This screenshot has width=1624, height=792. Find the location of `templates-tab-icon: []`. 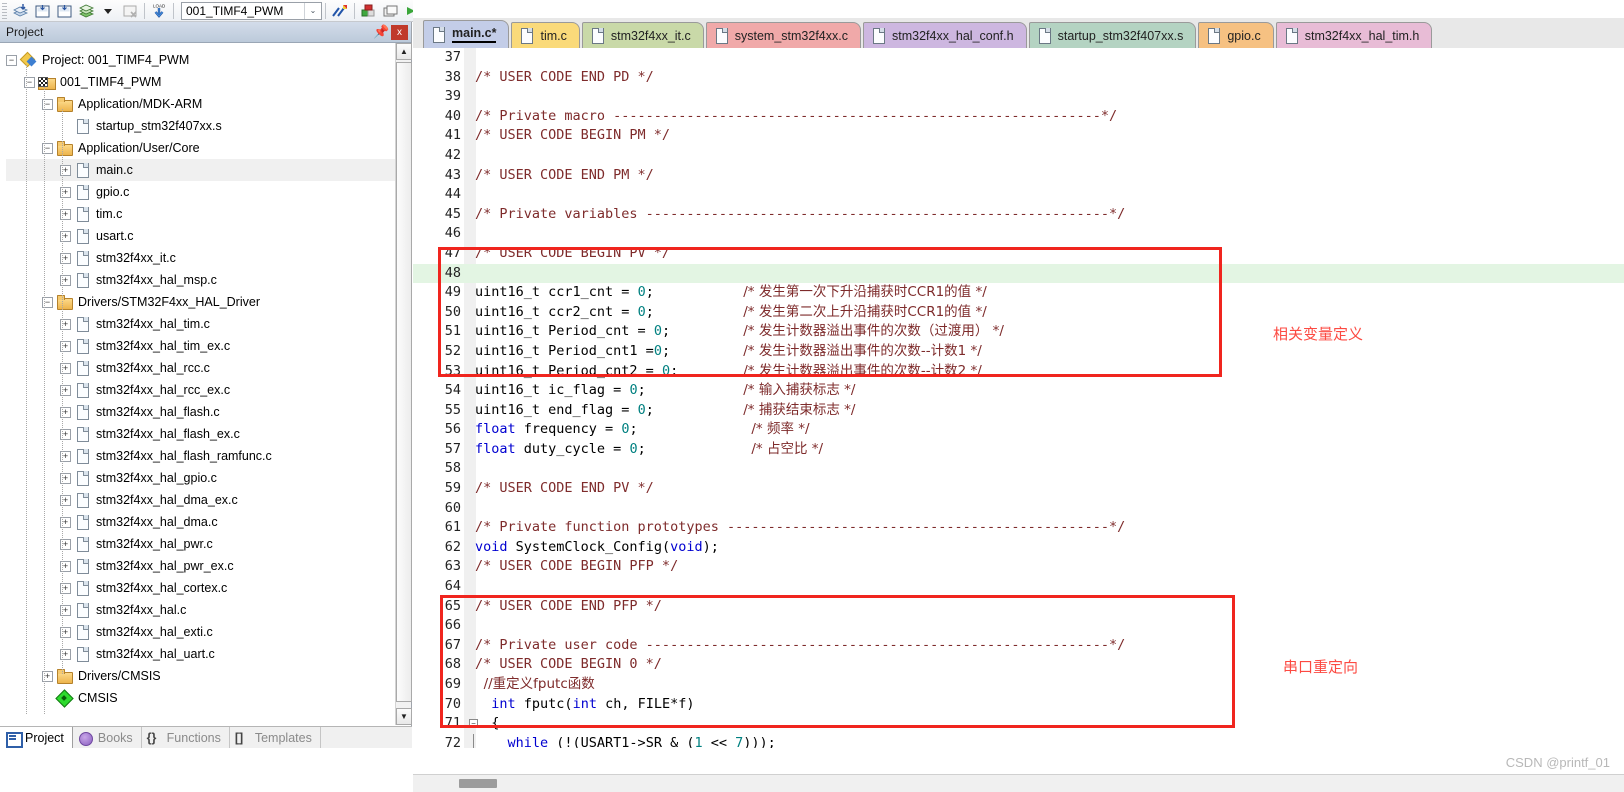

templates-tab-icon: [] is located at coordinates (239, 737).